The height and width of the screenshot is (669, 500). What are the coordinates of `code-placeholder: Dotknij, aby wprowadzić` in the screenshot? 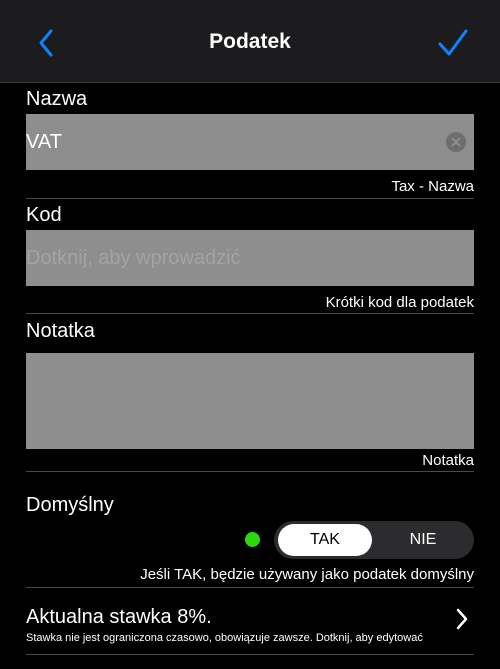 It's located at (133, 258).